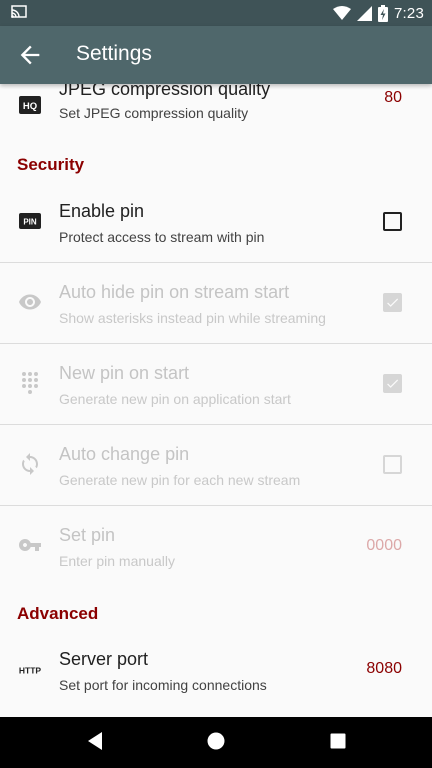 The image size is (432, 768). Describe the element at coordinates (104, 659) in the screenshot. I see `pref-title: Server port` at that location.